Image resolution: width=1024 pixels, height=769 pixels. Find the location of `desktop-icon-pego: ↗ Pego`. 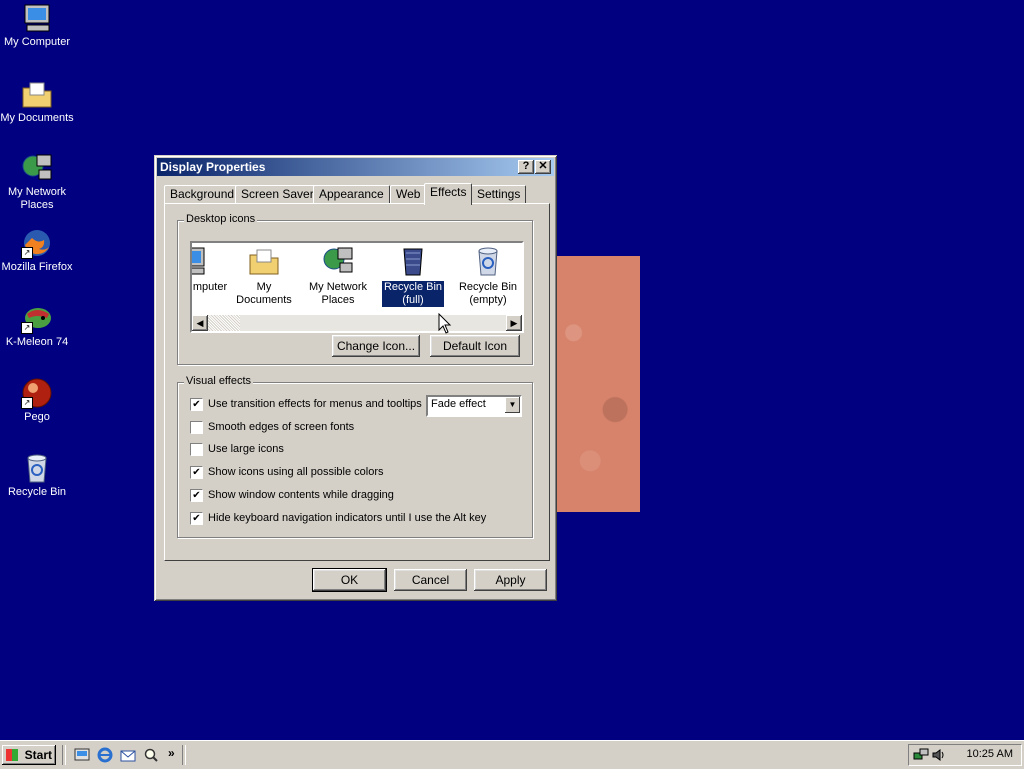

desktop-icon-pego: ↗ Pego is located at coordinates (37, 400).